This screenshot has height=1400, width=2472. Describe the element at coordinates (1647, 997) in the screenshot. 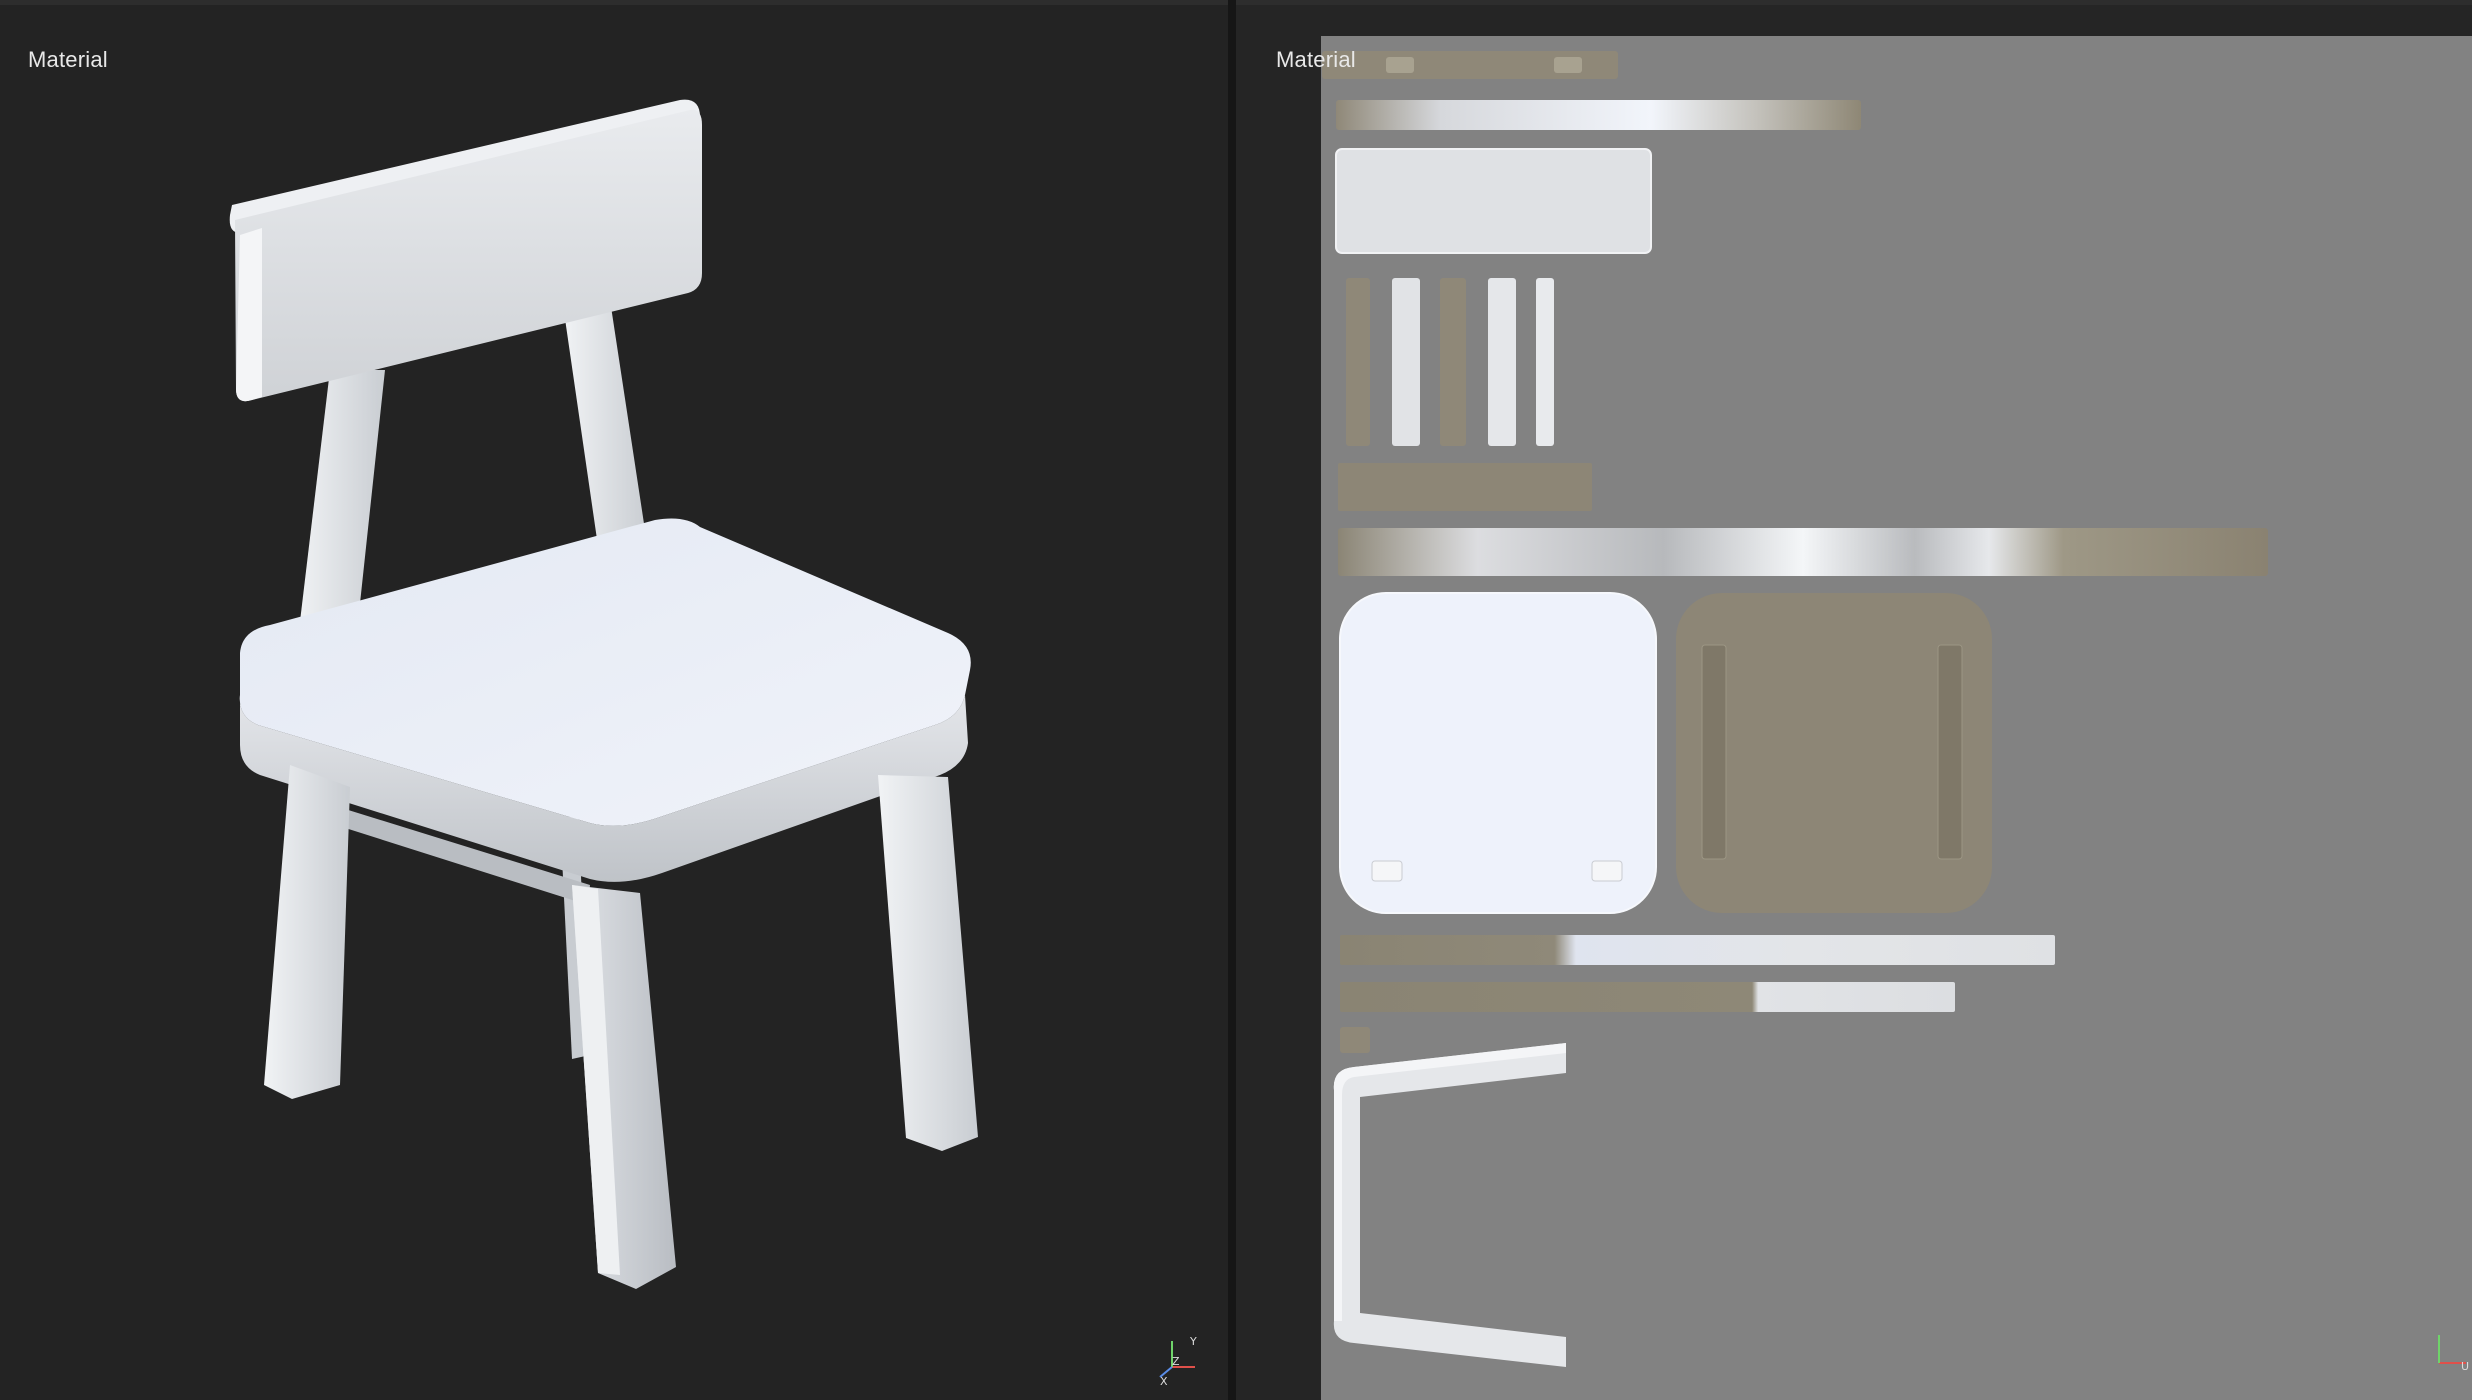

I see `uv-island-stretcher-b` at that location.